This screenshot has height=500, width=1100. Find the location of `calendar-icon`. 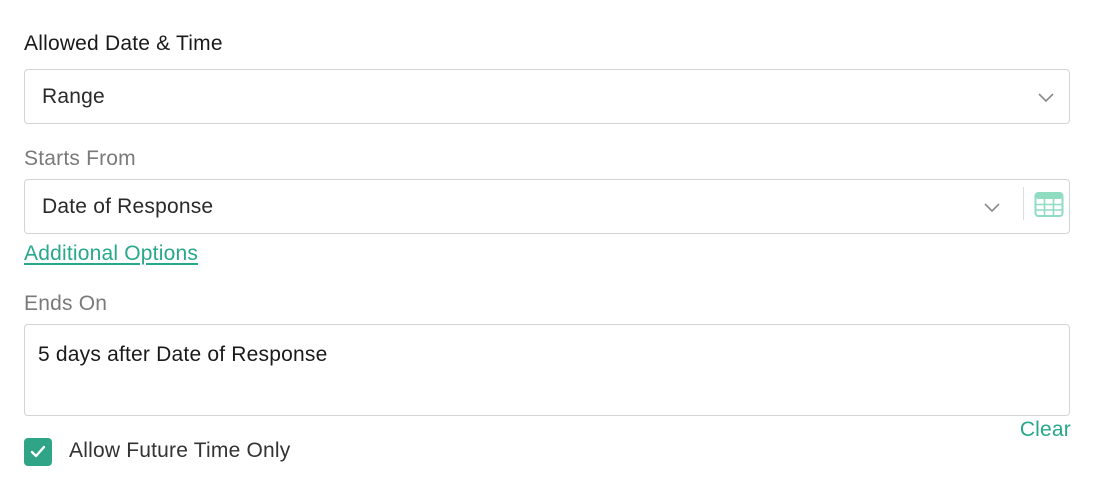

calendar-icon is located at coordinates (1049, 206).